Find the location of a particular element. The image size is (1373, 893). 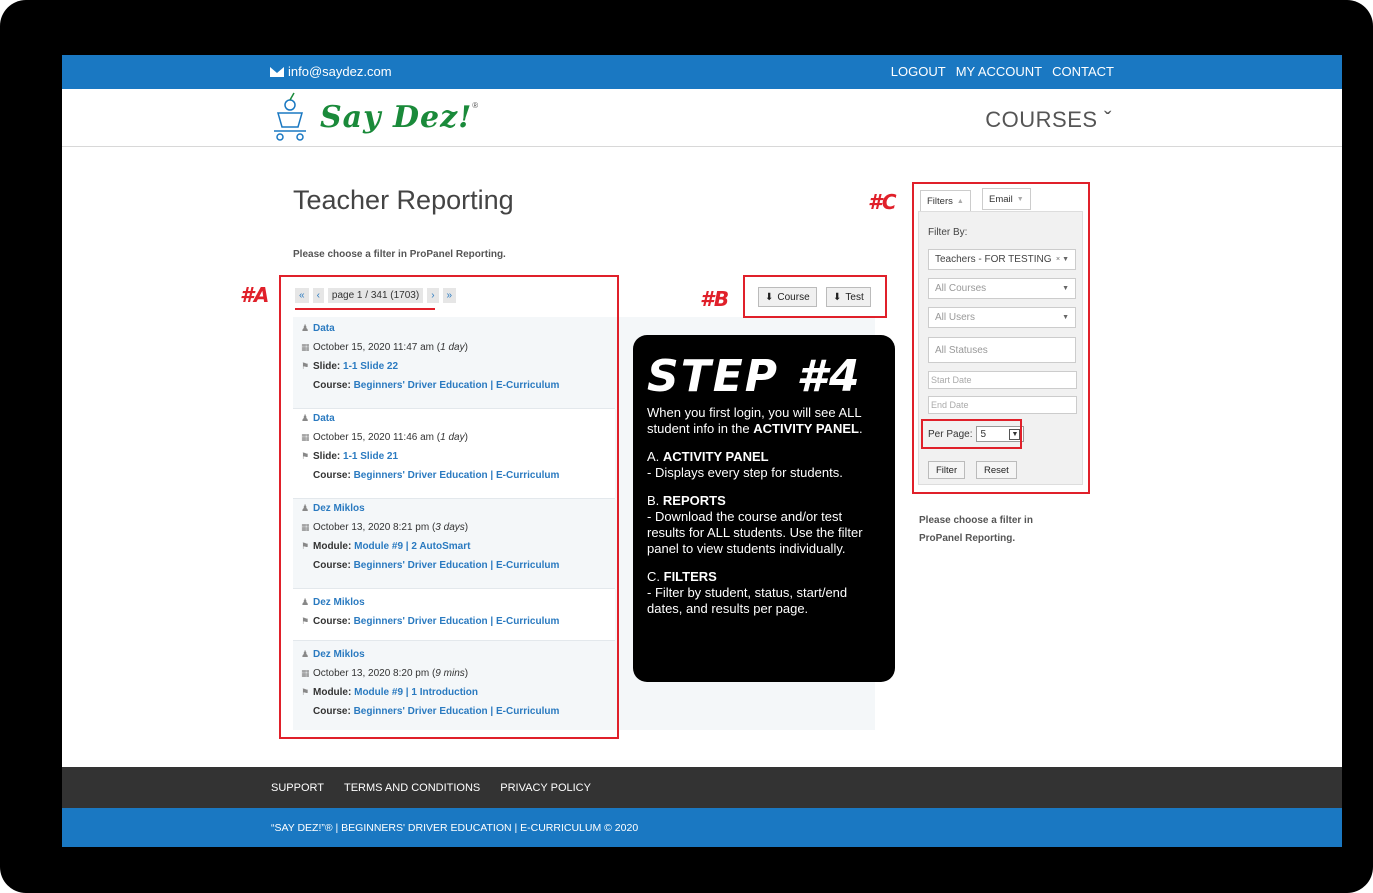

filters-highlight is located at coordinates (1001, 338).